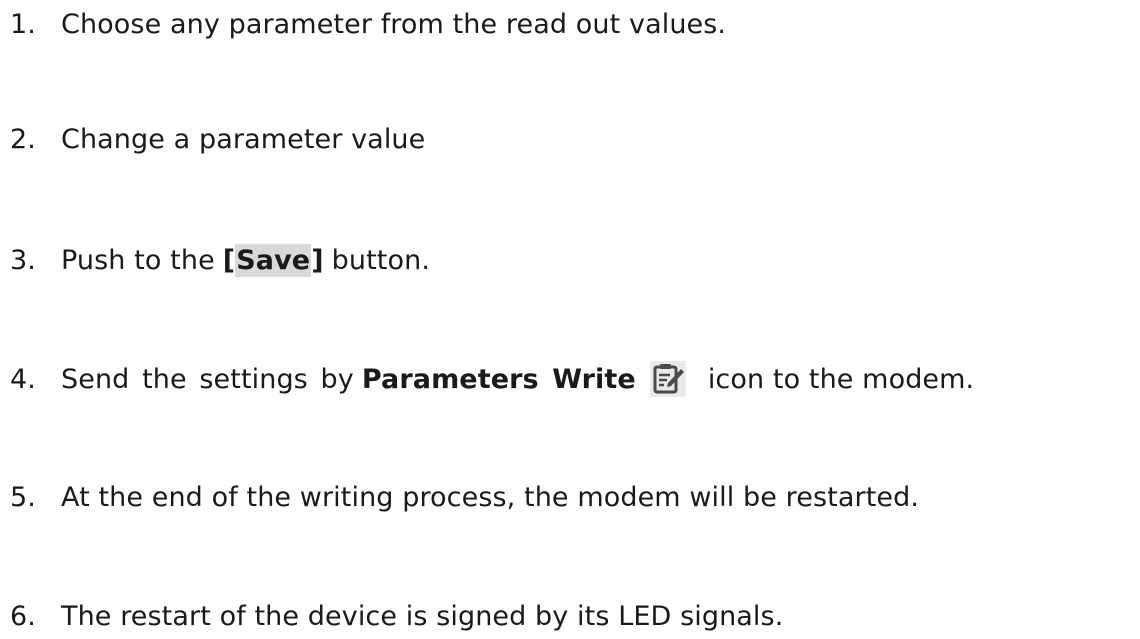 The image size is (1140, 639). I want to click on step-text-prefix: Send the settings by, so click(207, 379).